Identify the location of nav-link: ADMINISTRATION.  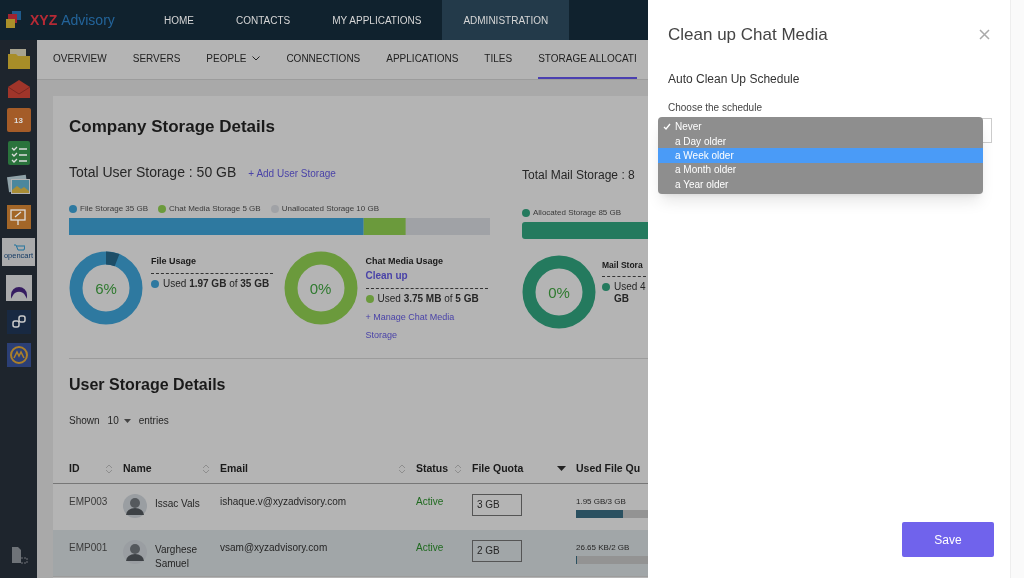
(506, 20).